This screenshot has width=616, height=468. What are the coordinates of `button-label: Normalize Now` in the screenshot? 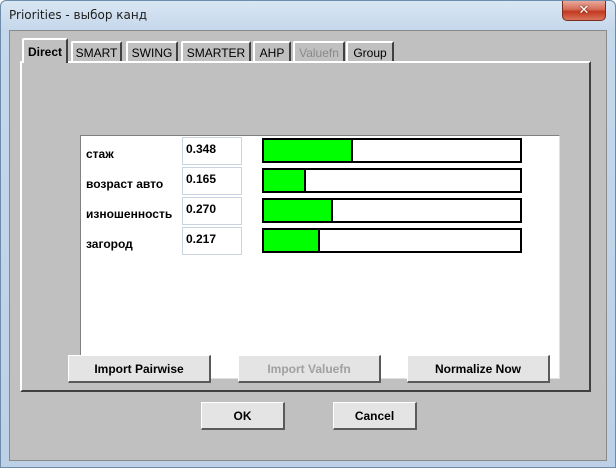 It's located at (477, 368).